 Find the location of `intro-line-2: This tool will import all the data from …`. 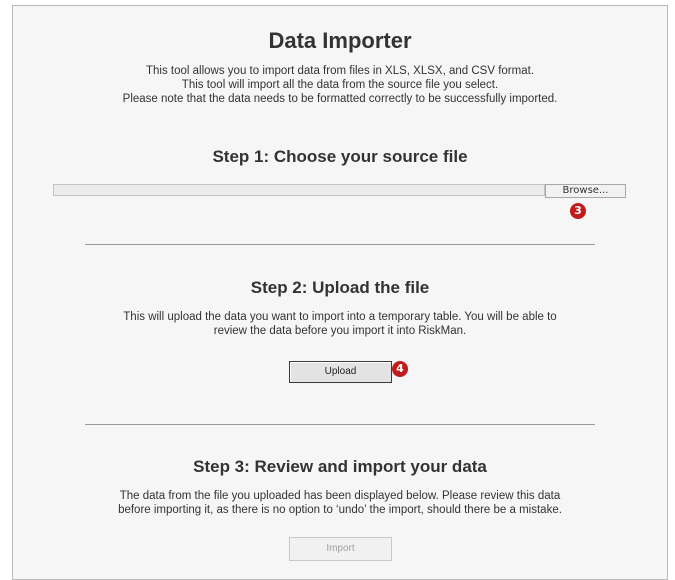

intro-line-2: This tool will import all the data from … is located at coordinates (340, 85).